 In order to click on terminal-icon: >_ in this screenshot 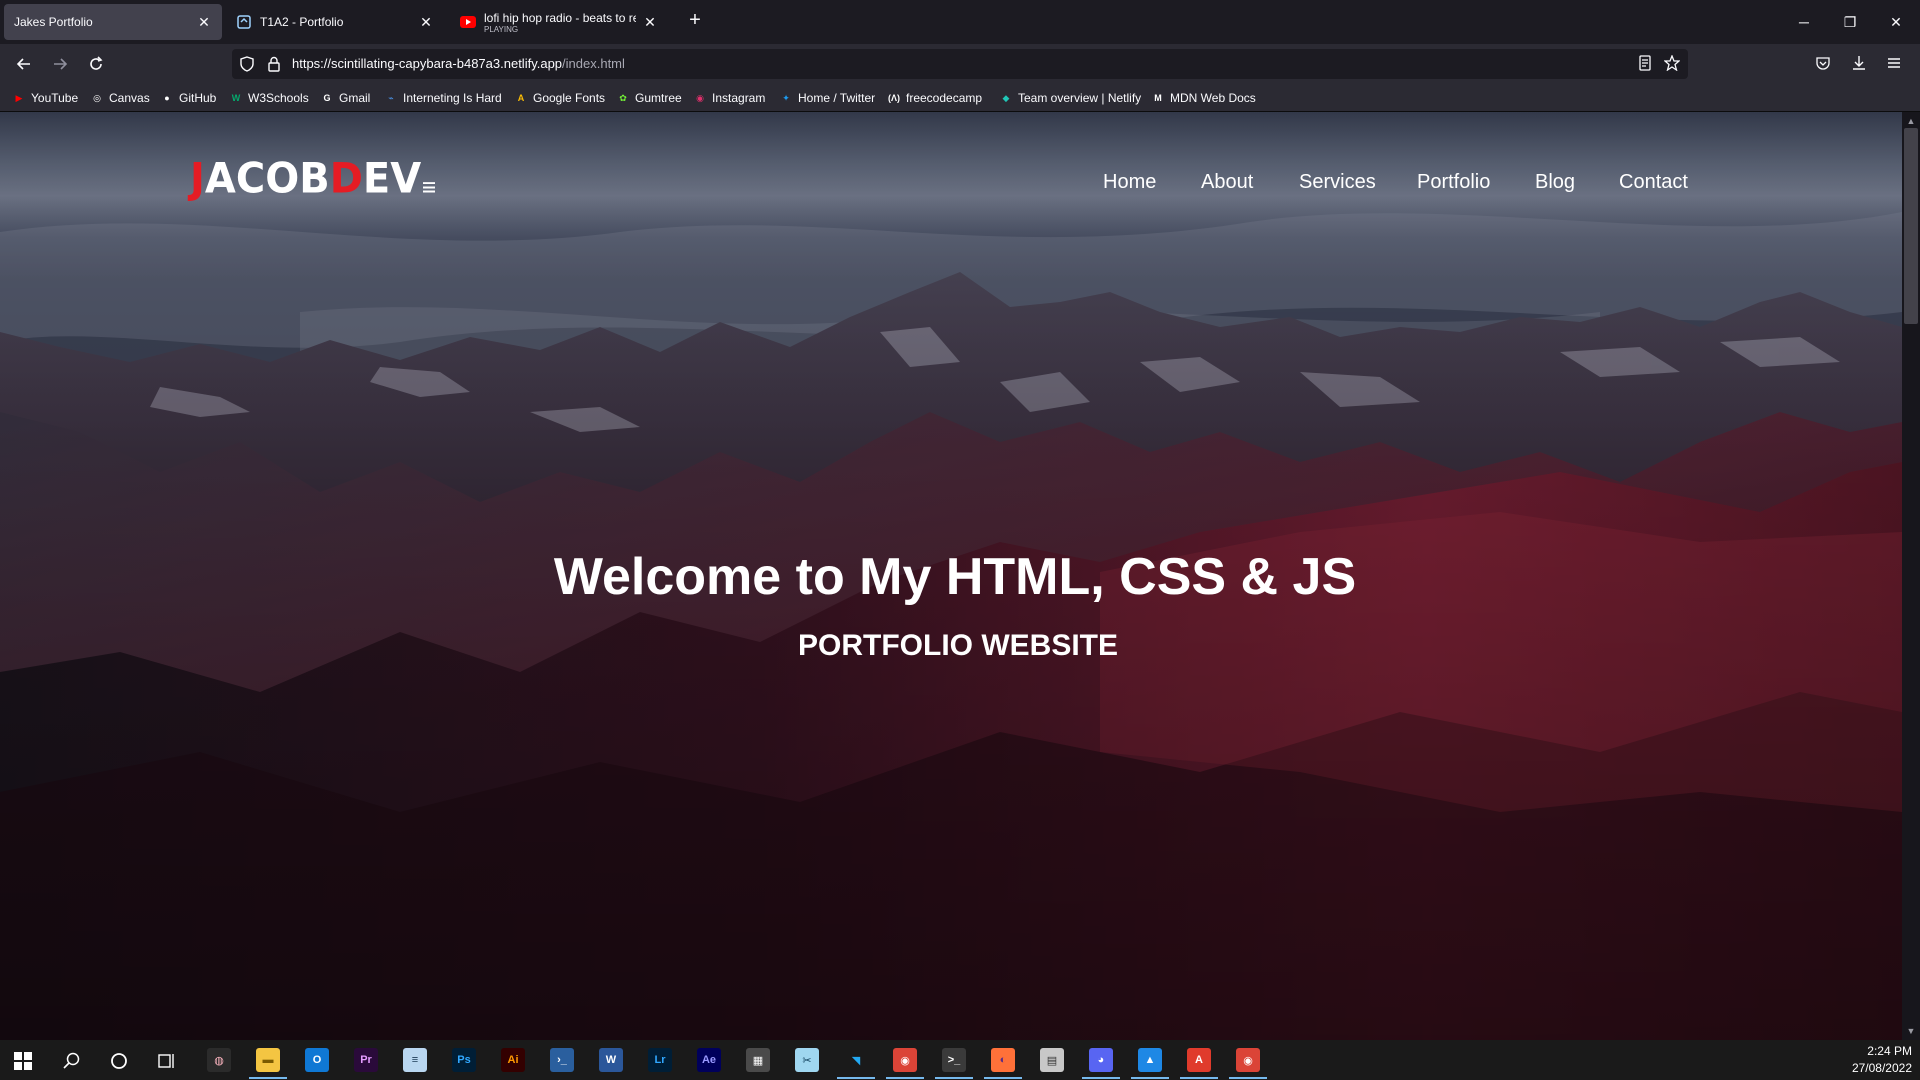, I will do `click(954, 1060)`.